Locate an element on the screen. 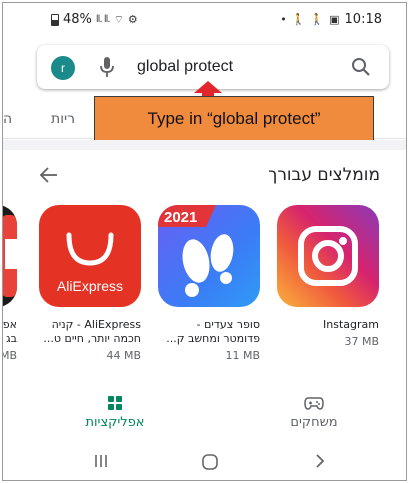 The width and height of the screenshot is (409, 483). aliexpress-logo-text: AliExpress is located at coordinates (90, 286).